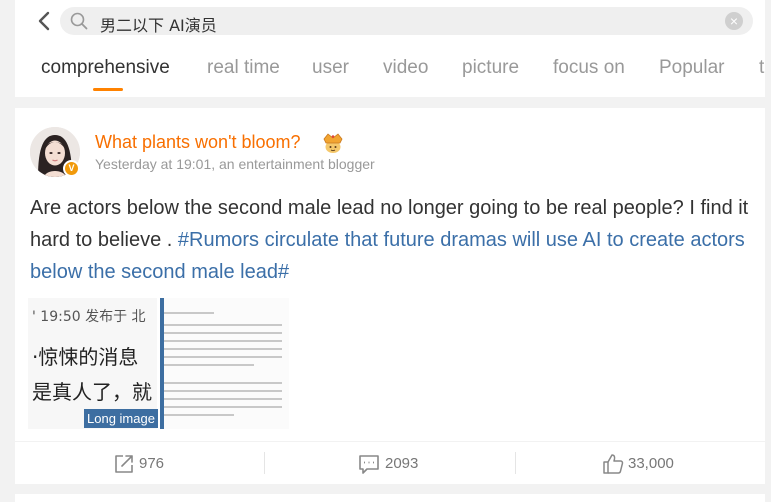 The width and height of the screenshot is (771, 502). What do you see at coordinates (105, 68) in the screenshot?
I see `tab-comprehensive: comprehensive` at bounding box center [105, 68].